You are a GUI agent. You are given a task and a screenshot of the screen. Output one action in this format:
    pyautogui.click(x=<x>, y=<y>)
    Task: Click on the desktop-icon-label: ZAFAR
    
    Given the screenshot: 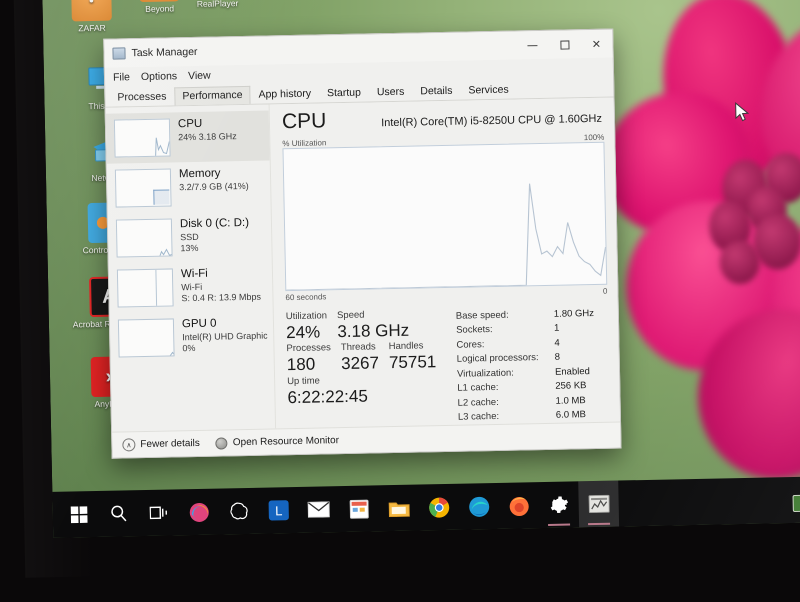 What is the action you would take?
    pyautogui.click(x=92, y=28)
    